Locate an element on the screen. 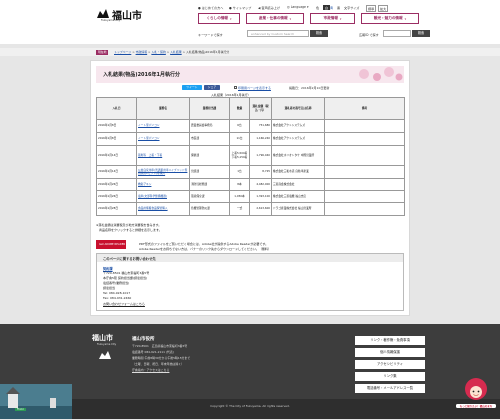  breadcrumb-current-tag: 現在地 is located at coordinates (102, 52).